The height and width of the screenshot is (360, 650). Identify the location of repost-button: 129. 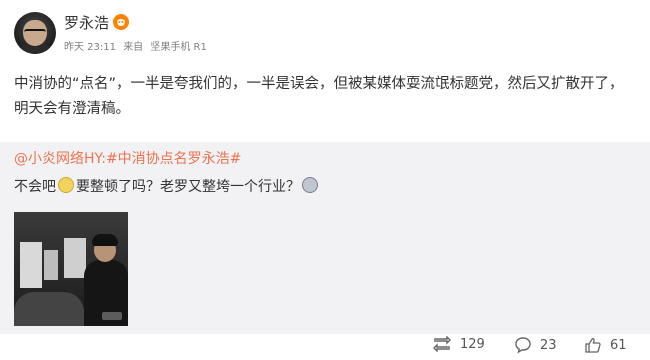
(458, 344).